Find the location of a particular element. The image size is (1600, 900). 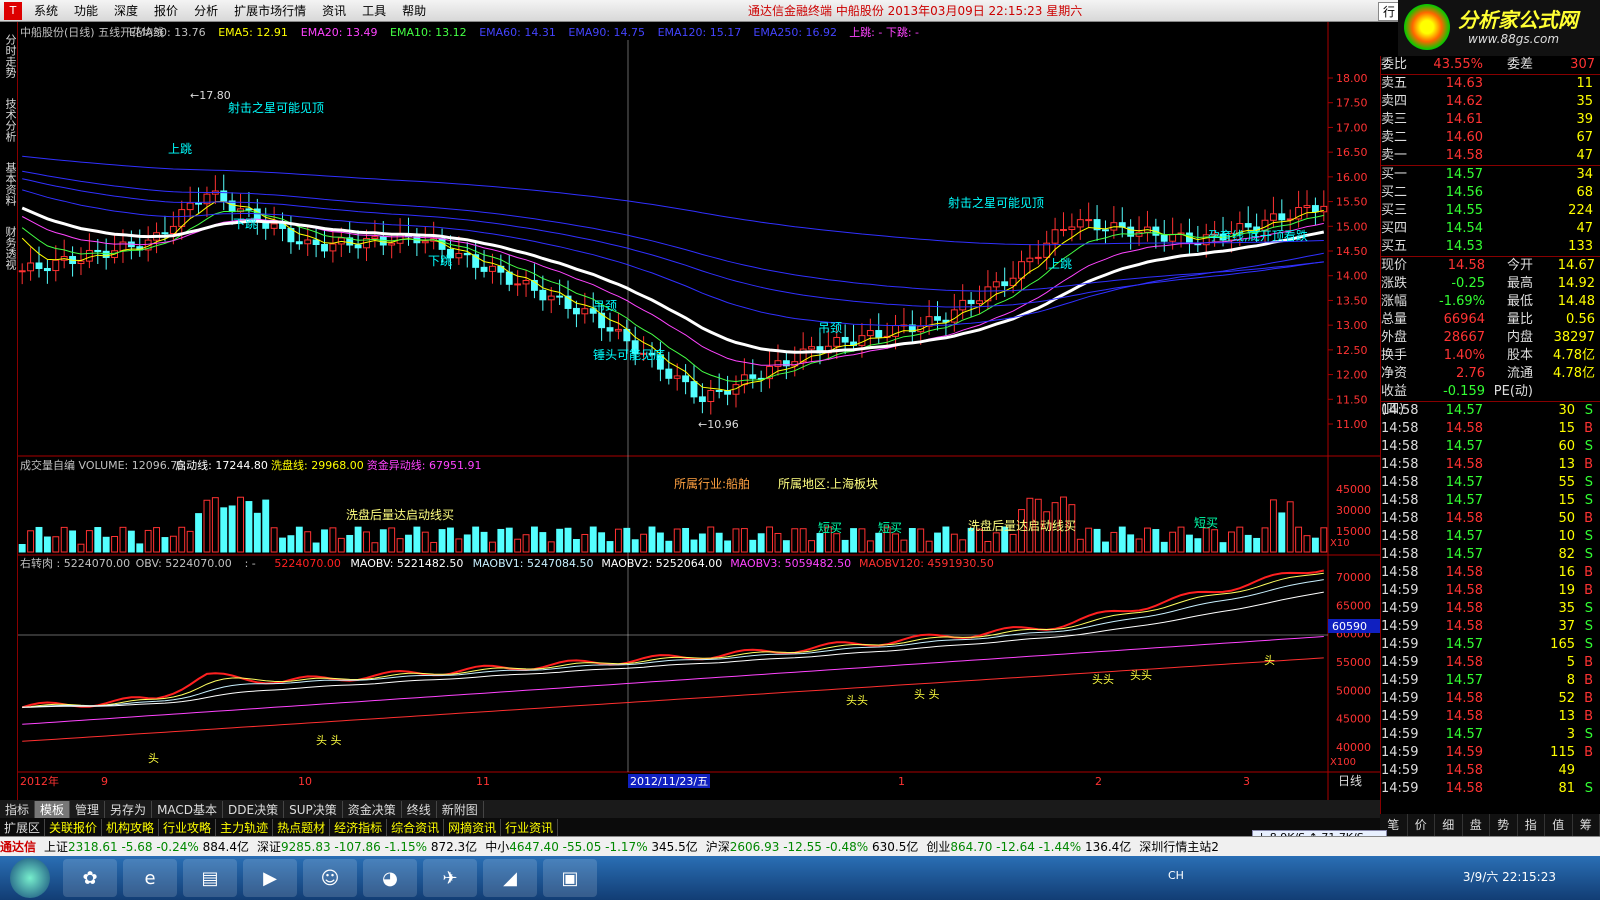

stat-value: 2.76 is located at coordinates (1470, 373).